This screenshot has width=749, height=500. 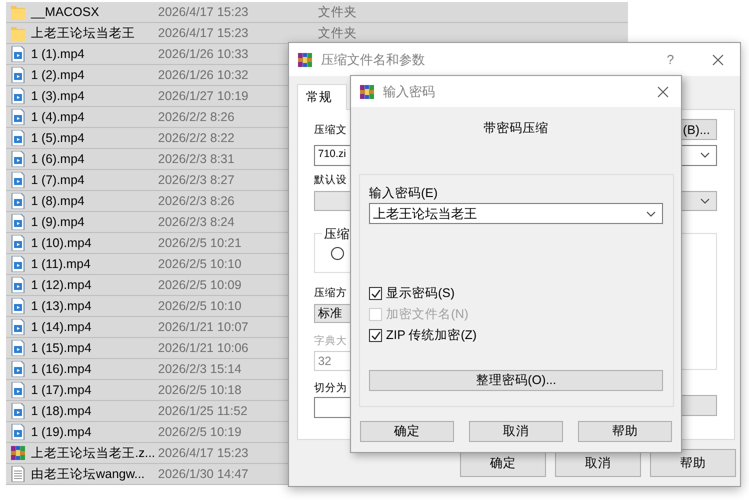 I want to click on file-date: 2026/2/3 8:31, so click(x=197, y=159).